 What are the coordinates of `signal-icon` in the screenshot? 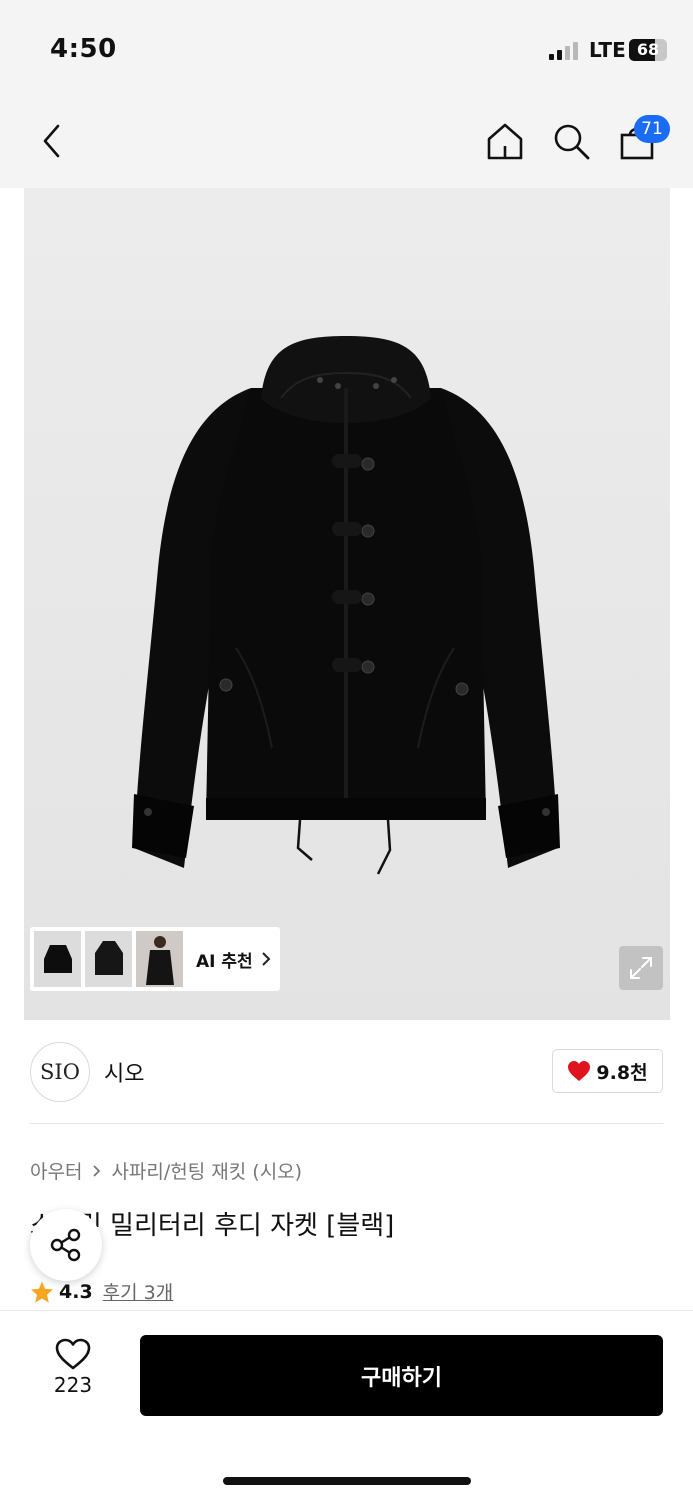 It's located at (565, 51).